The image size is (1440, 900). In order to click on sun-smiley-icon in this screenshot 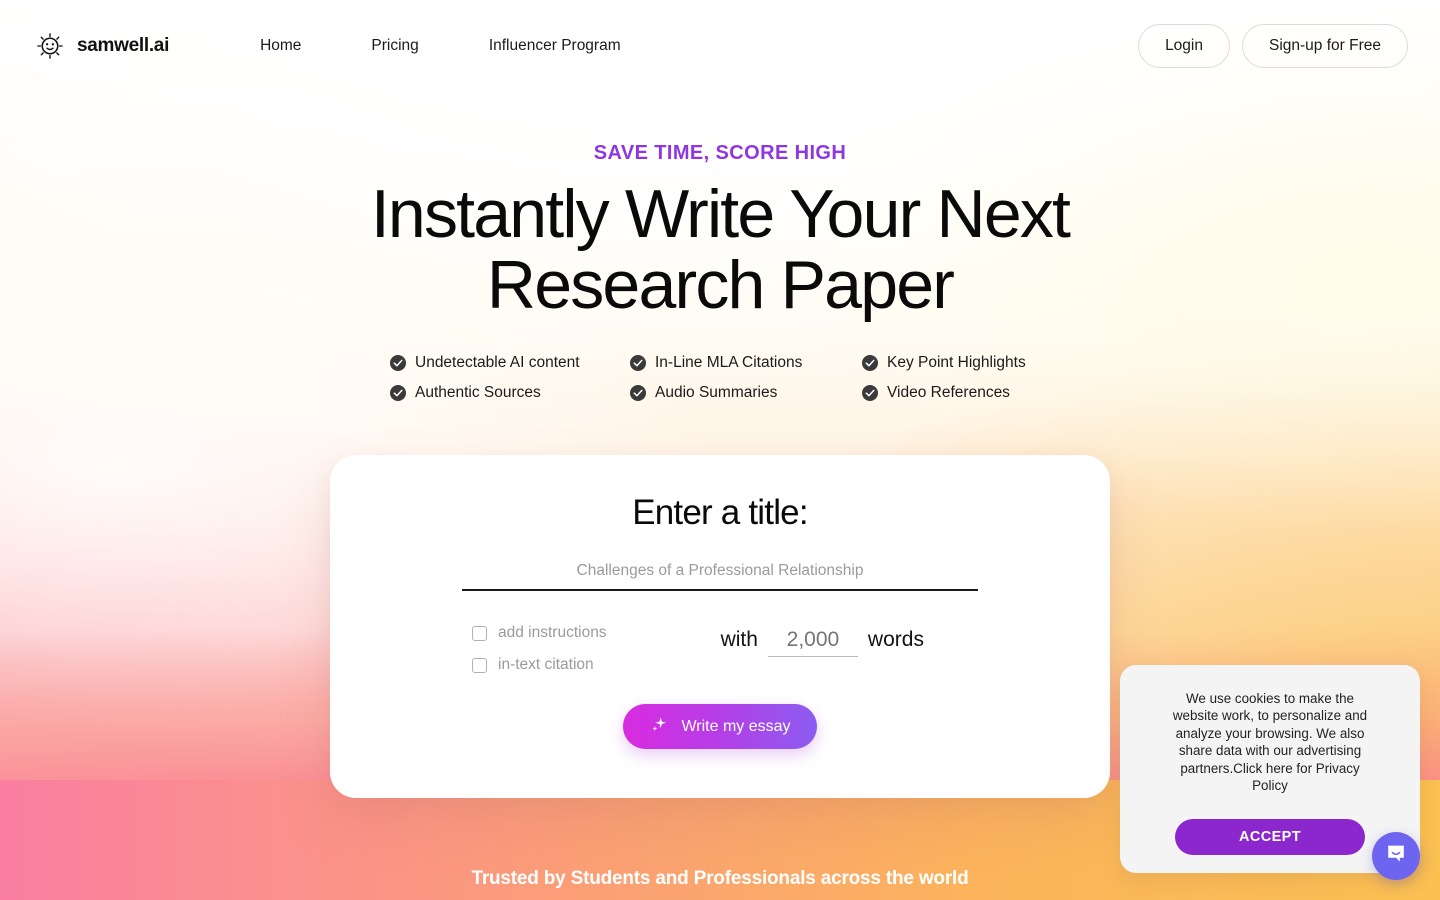, I will do `click(50, 46)`.